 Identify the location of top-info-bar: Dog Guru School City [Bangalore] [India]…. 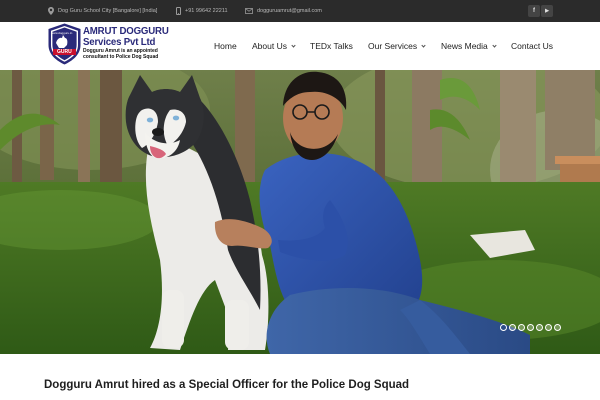
(300, 11).